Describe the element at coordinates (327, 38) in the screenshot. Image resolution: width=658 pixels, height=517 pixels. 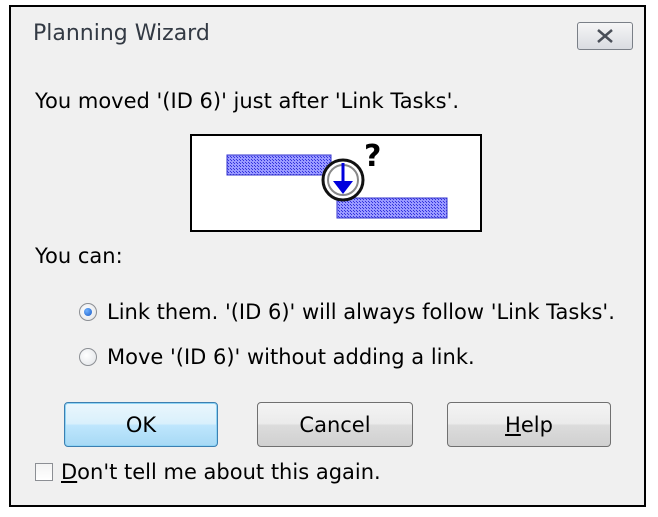
I see `title-bar: Planning Wizard` at that location.